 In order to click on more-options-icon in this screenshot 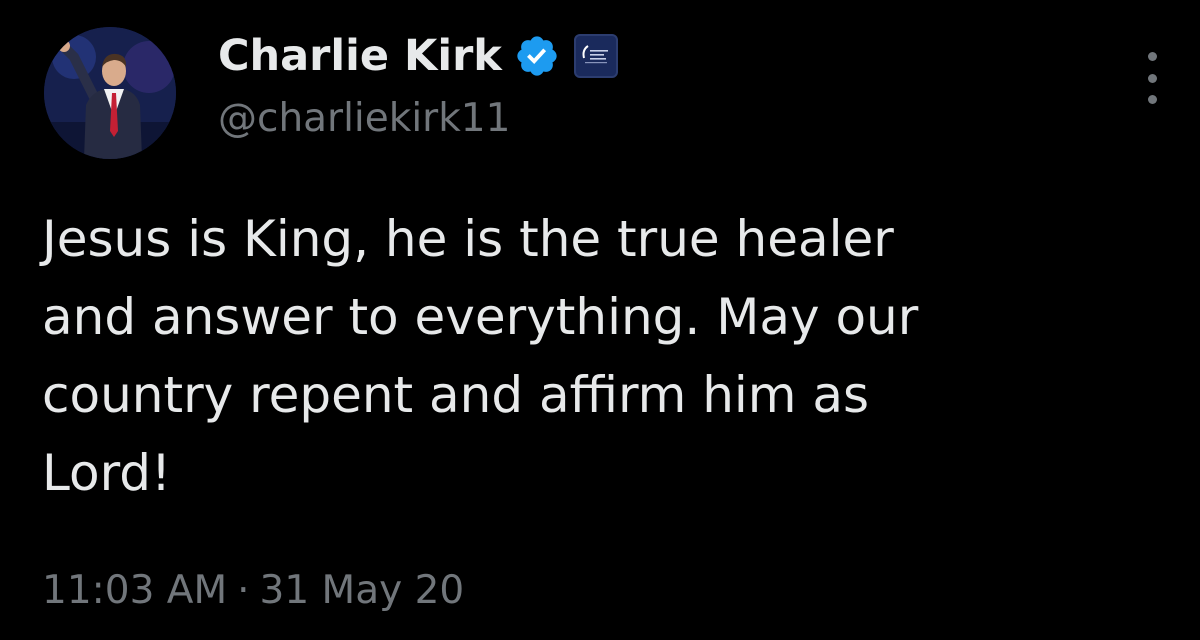, I will do `click(1152, 78)`.